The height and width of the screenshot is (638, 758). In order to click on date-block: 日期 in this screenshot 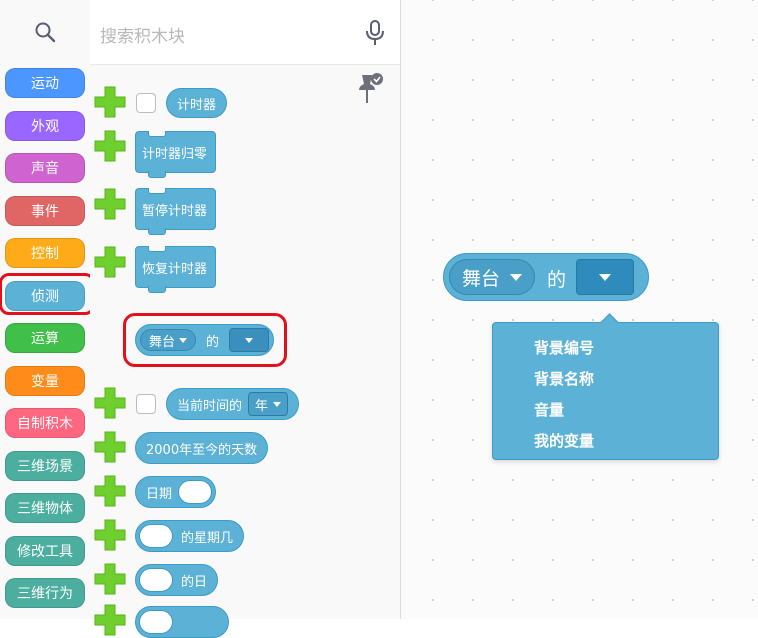, I will do `click(176, 492)`.